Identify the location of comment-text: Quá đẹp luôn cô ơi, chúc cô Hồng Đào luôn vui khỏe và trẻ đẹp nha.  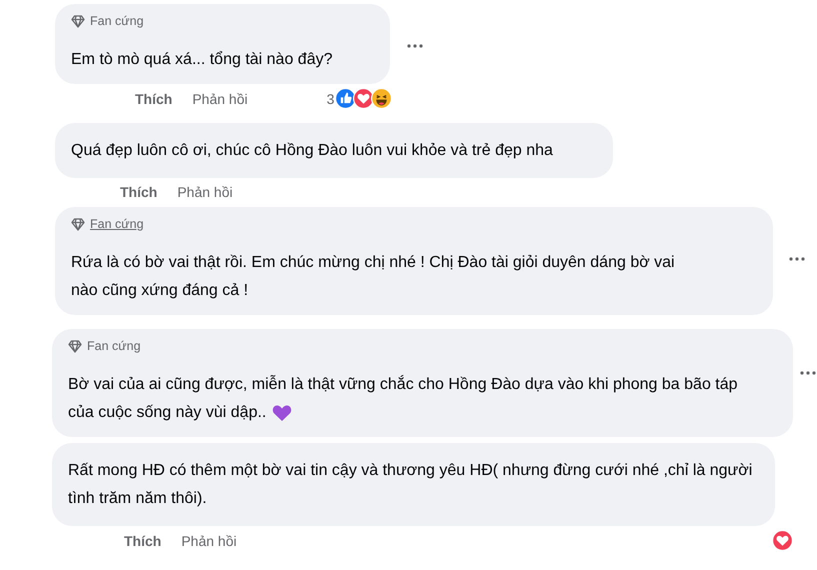
(312, 151).